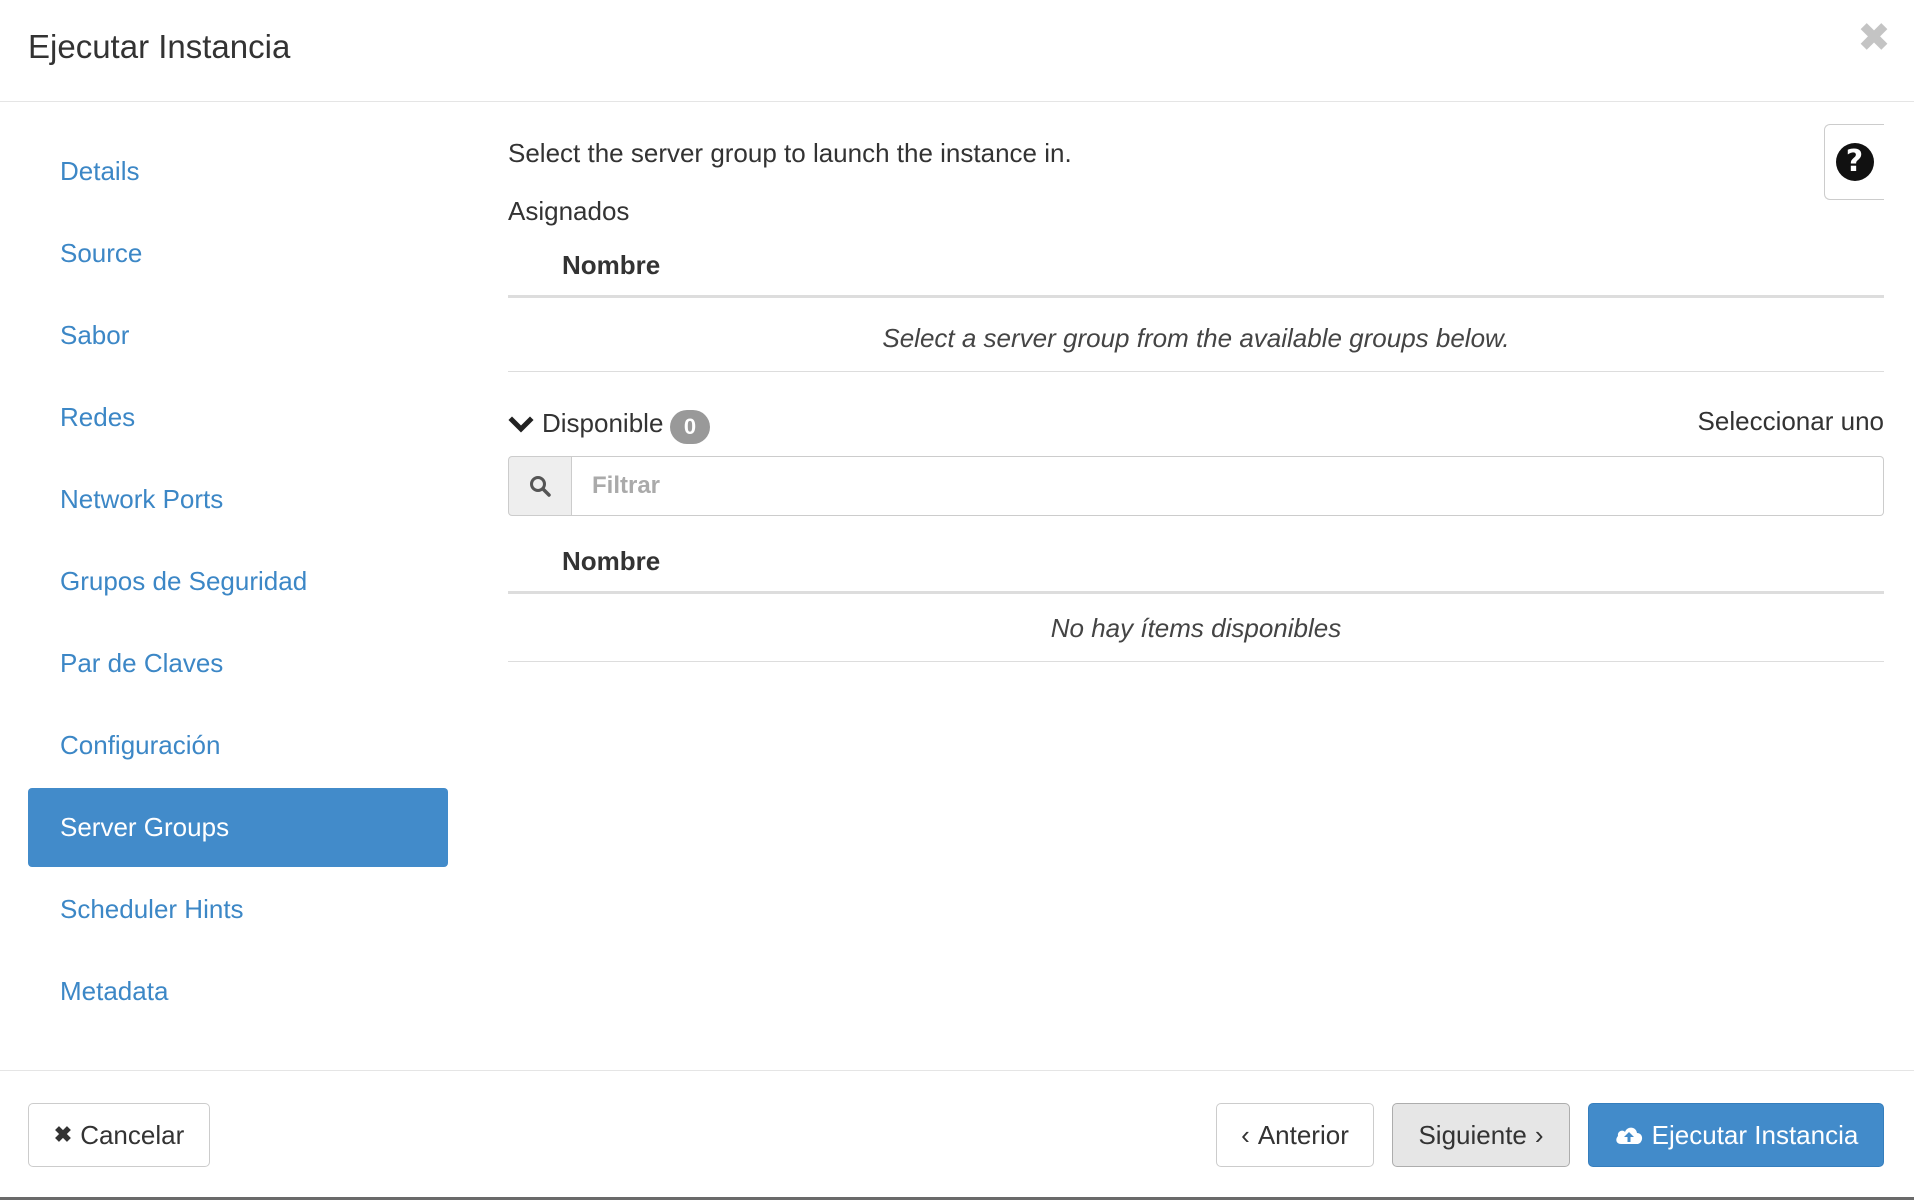 The height and width of the screenshot is (1200, 1914). I want to click on cloud-upload-icon, so click(1628, 1135).